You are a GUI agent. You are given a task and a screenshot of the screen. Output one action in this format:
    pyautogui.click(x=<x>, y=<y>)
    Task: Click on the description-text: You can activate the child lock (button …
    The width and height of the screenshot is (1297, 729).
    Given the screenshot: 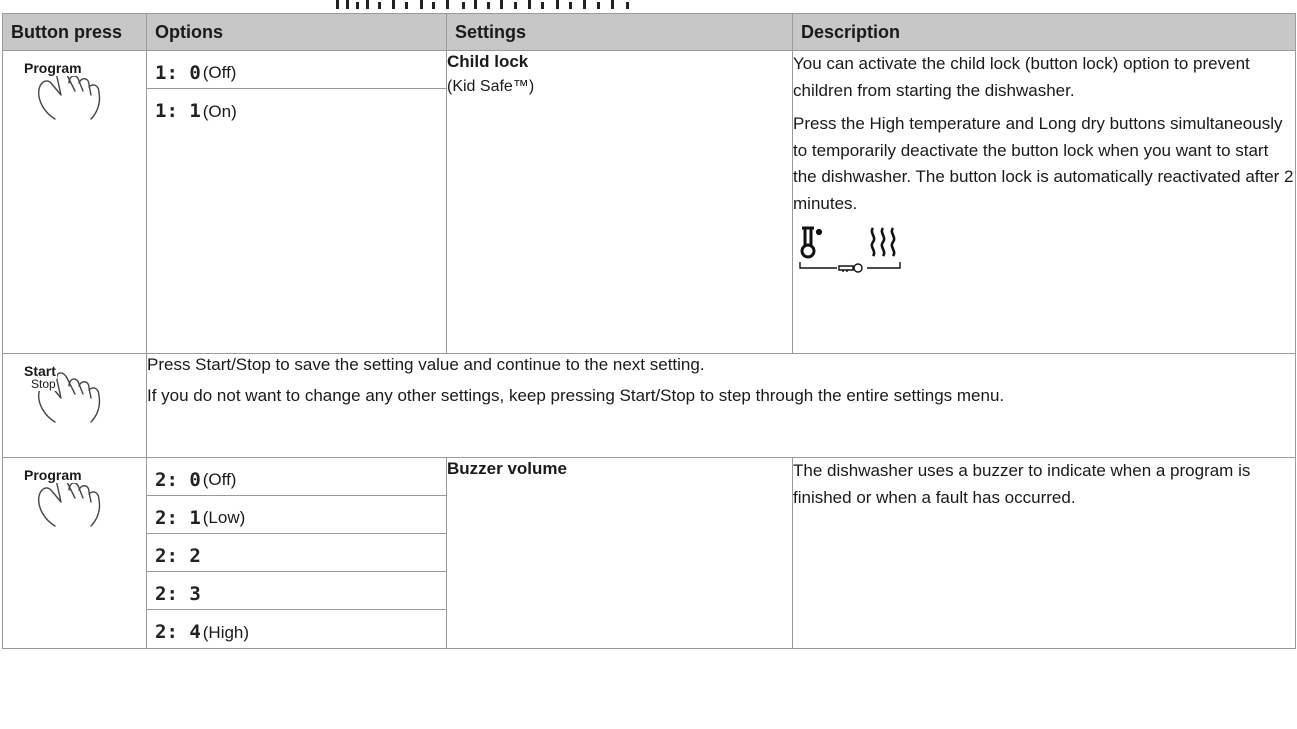 What is the action you would take?
    pyautogui.click(x=1021, y=77)
    